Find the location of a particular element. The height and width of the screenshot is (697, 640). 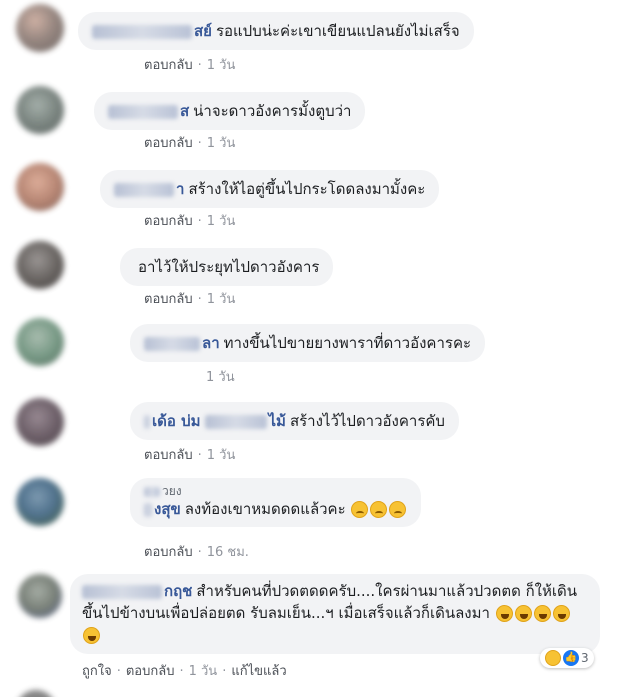

comment-bubble: สน่าจะดาวอังคารมั้งตูบว่า is located at coordinates (230, 111).